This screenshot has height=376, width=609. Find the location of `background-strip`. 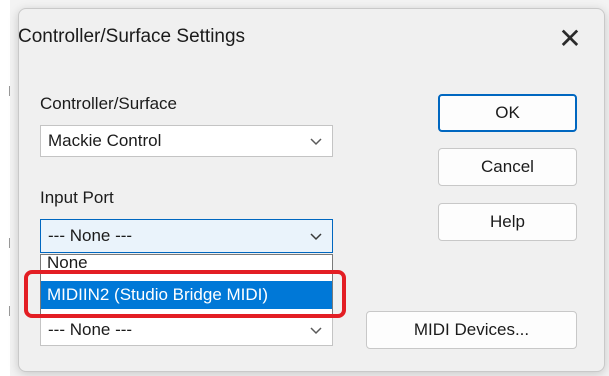

background-strip is located at coordinates (5, 188).